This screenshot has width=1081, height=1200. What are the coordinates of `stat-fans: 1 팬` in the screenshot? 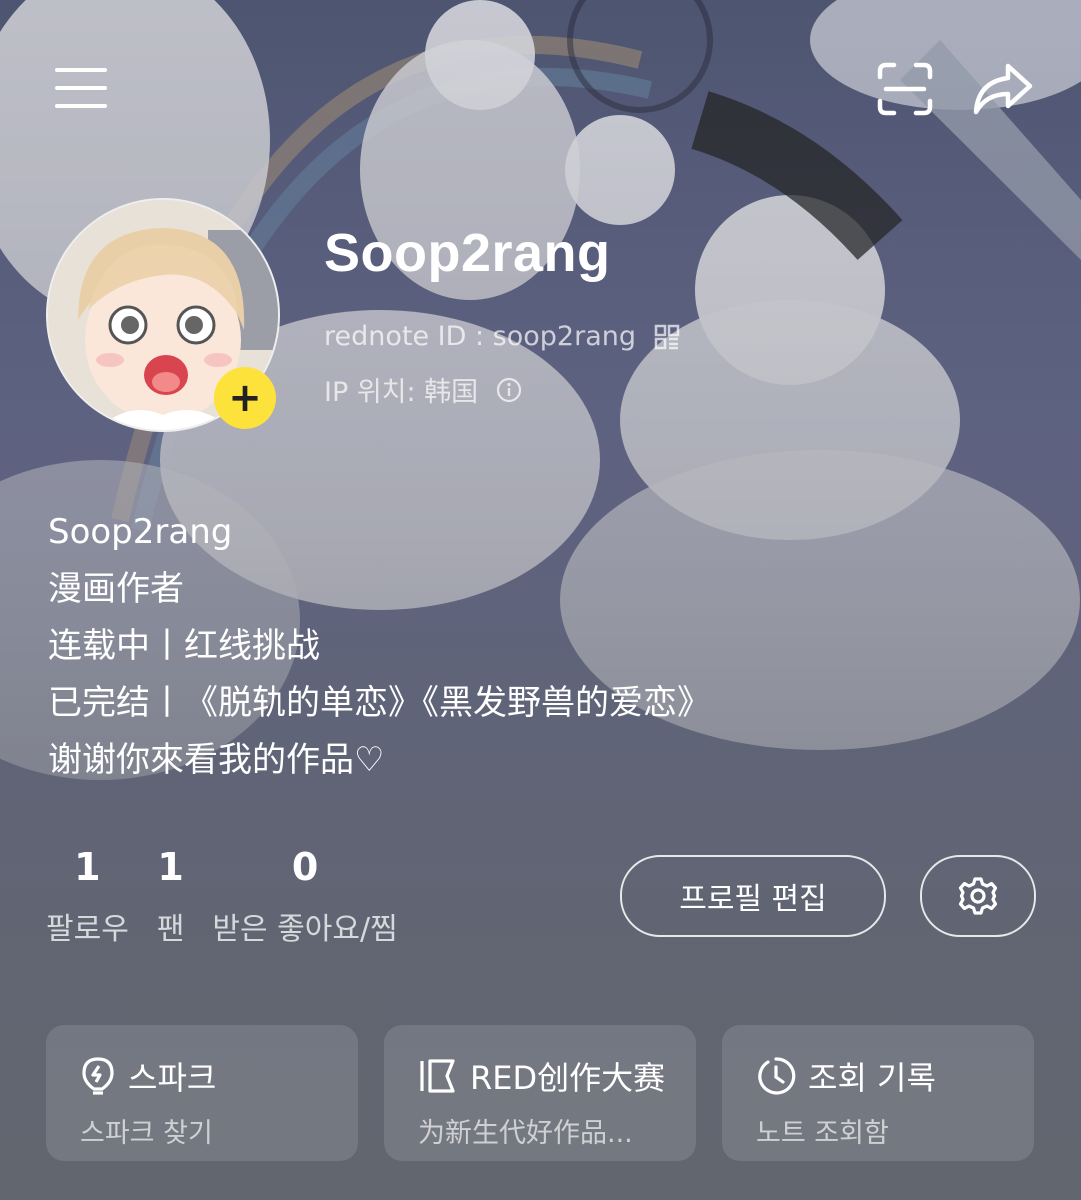 It's located at (171, 895).